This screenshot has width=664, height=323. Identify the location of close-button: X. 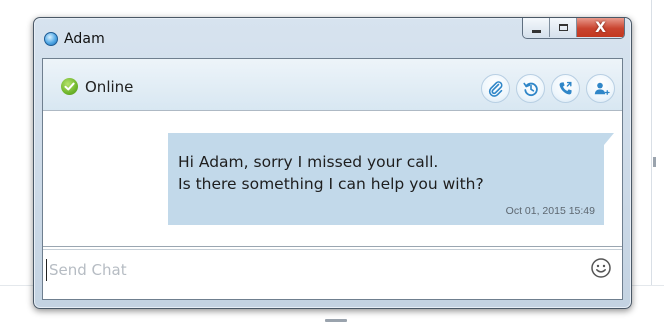
(600, 27).